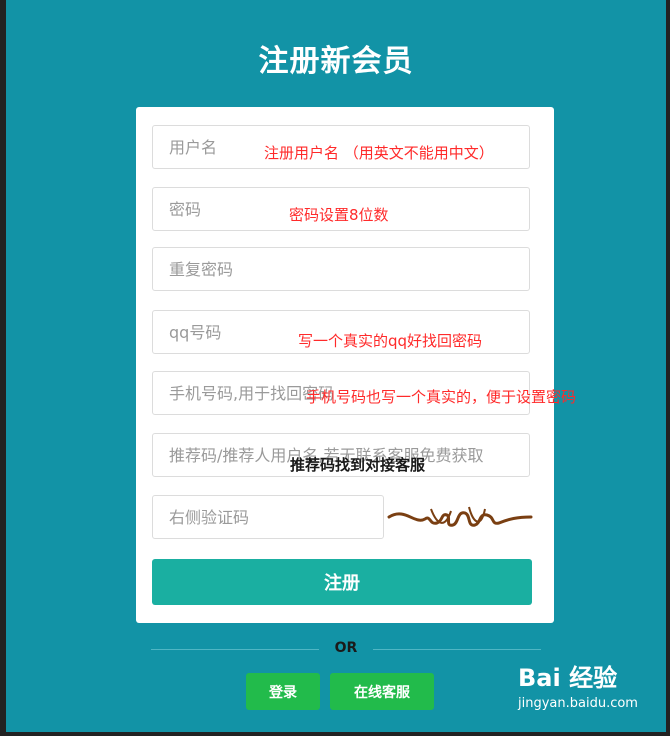 The image size is (670, 736). Describe the element at coordinates (341, 455) in the screenshot. I see `referral-input` at that location.